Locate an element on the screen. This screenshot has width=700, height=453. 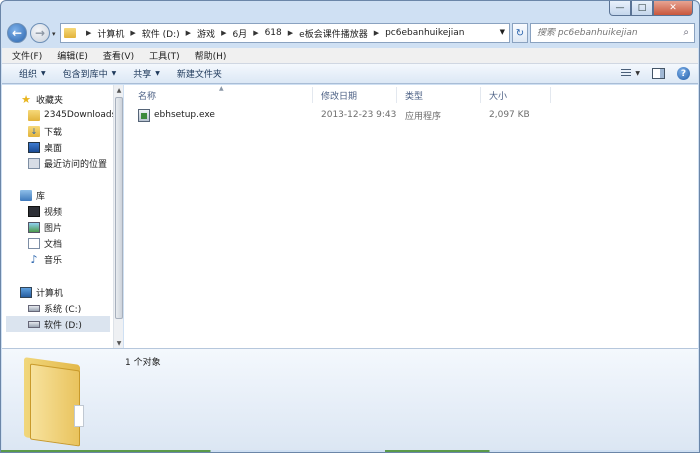
refresh-icon: ↻ is located at coordinates (520, 33).